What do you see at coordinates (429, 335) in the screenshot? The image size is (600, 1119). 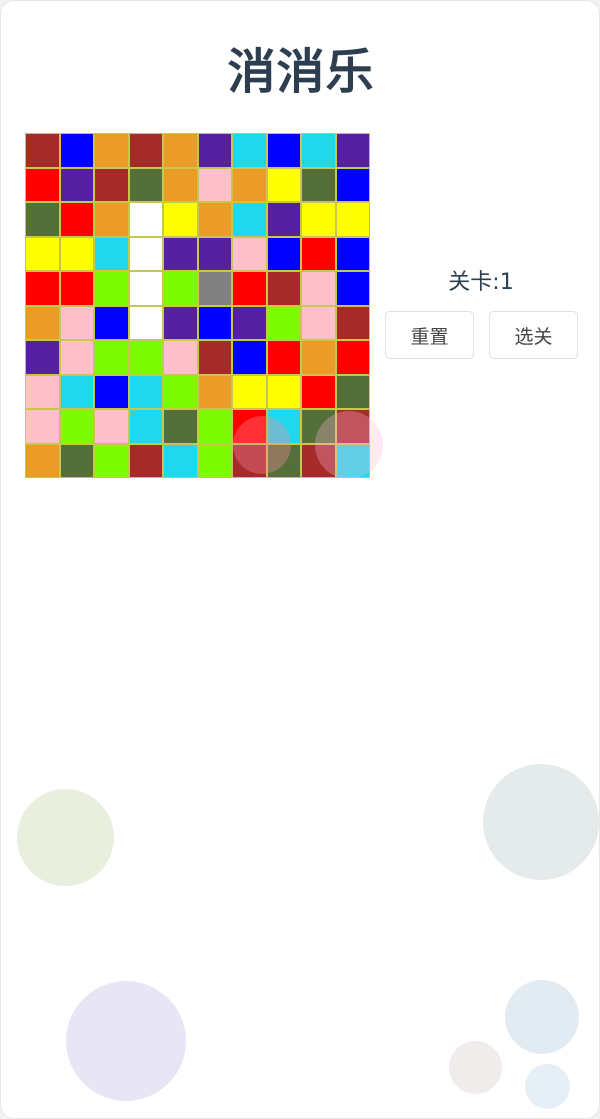 I see `reset-button: 重置` at bounding box center [429, 335].